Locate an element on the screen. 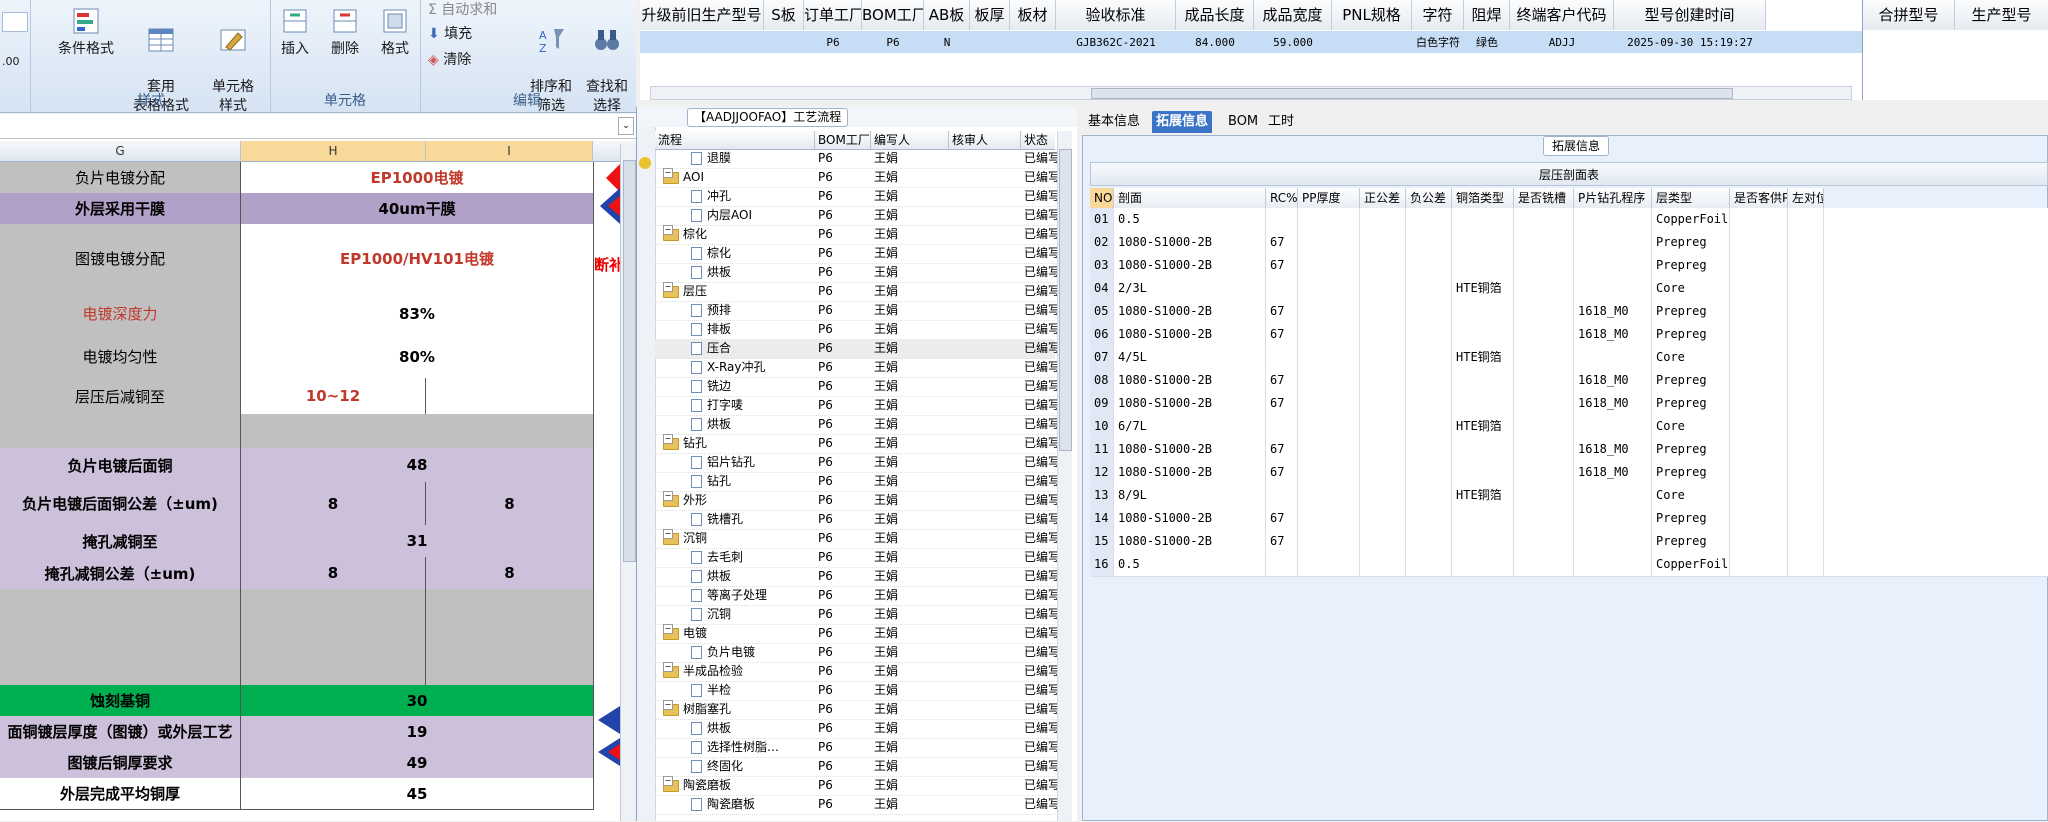 This screenshot has width=2048, height=822. process-tree-row: 冲孔 P6 王娟 已编写 is located at coordinates (857, 197).